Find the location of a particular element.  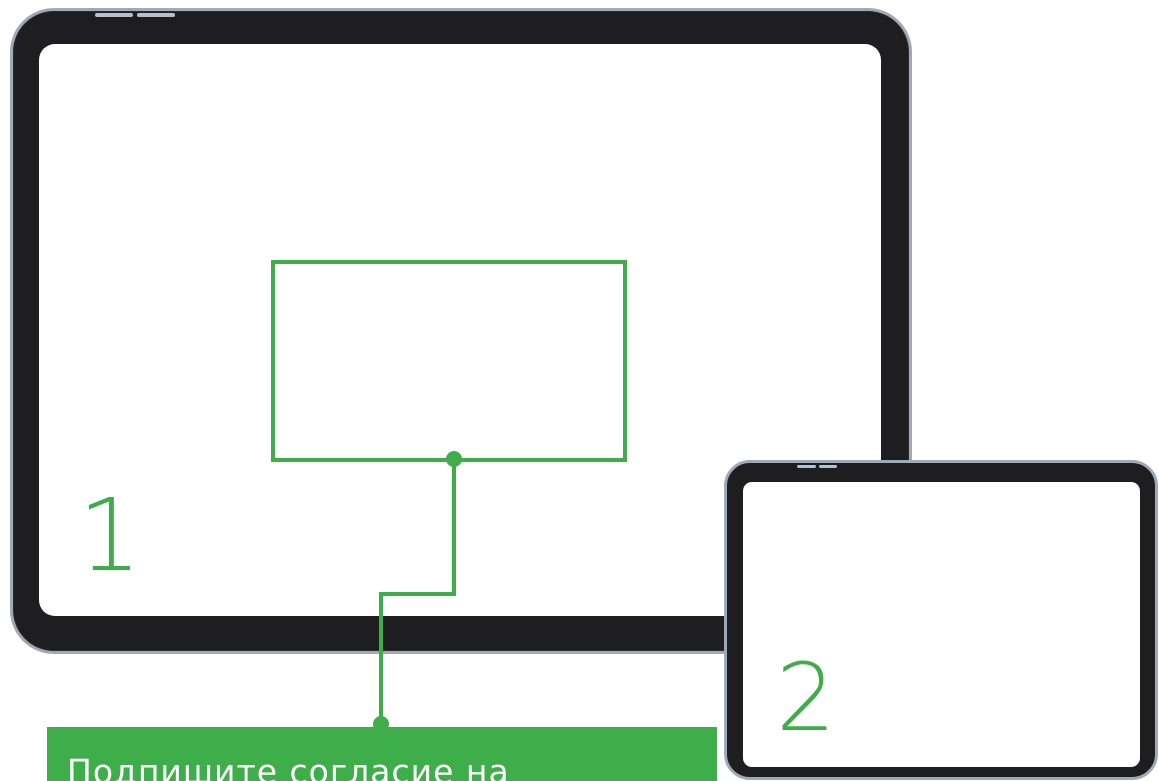

callout-connector-line is located at coordinates (417, 593).